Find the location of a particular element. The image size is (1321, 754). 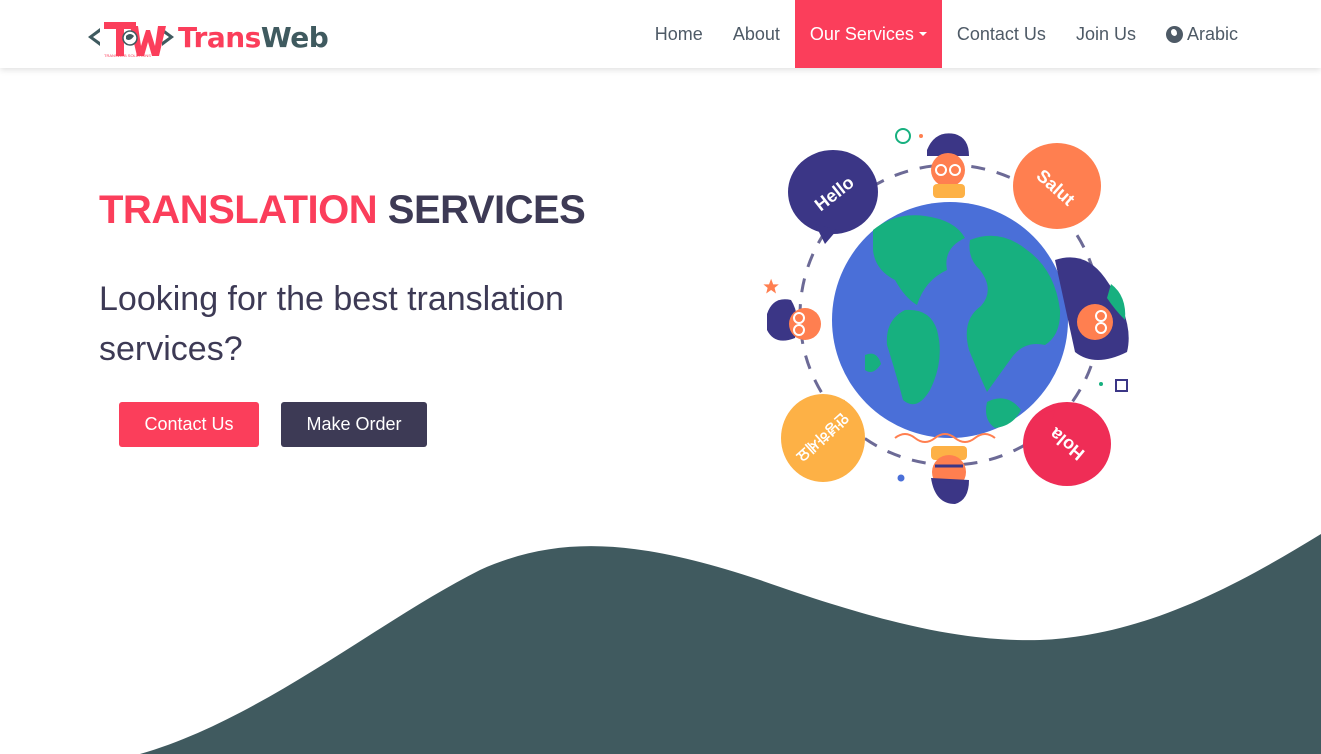

person-bottom is located at coordinates (950, 475).